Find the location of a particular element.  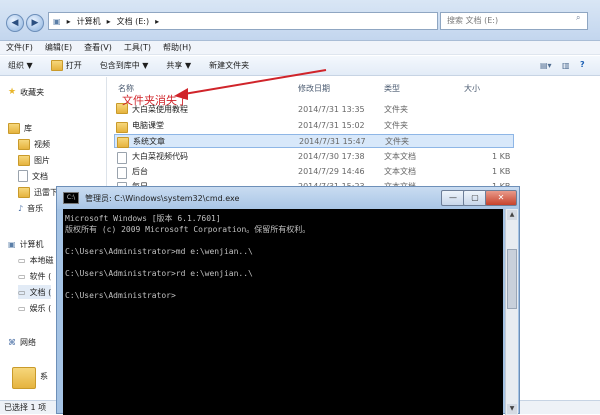

sidebar-item-music: ♪ 音乐 is located at coordinates (30, 208).